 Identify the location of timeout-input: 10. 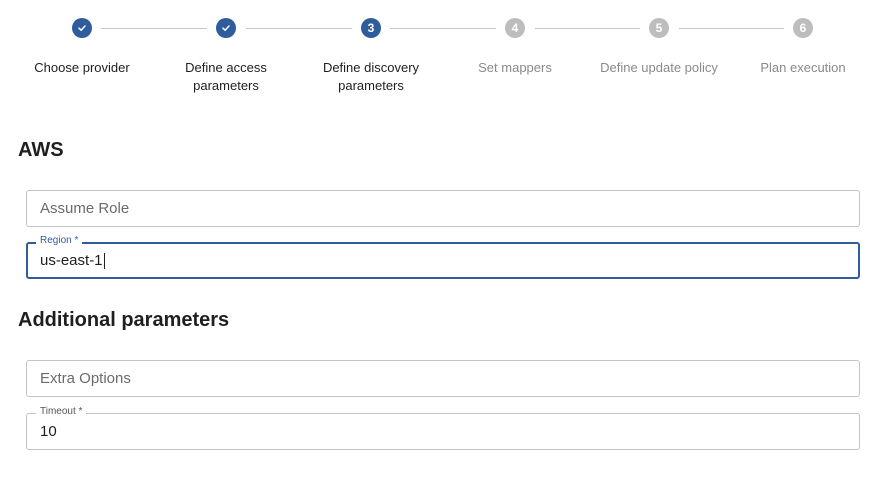
(48, 431).